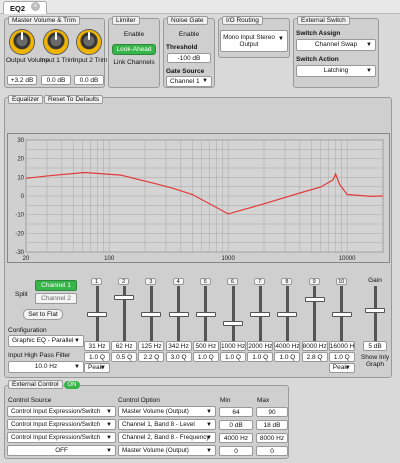  I want to click on output-volume-knob, so click(22, 42).